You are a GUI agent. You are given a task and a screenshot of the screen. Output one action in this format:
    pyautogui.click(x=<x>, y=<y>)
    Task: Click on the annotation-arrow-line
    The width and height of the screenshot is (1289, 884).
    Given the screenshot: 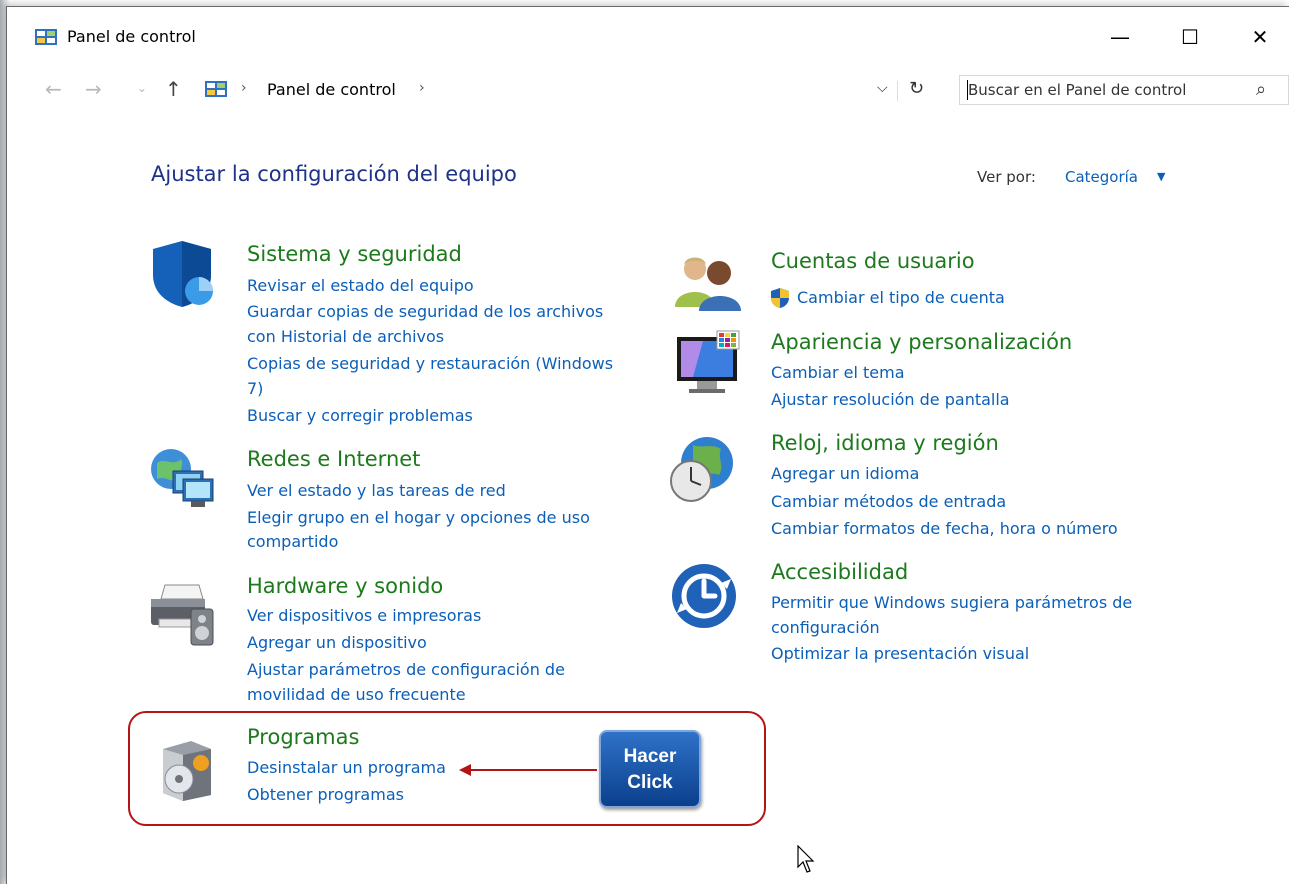 What is the action you would take?
    pyautogui.click(x=533, y=770)
    